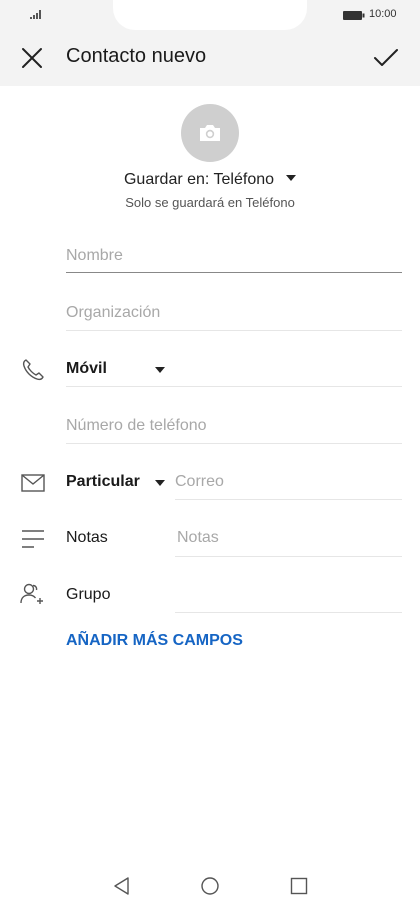  Describe the element at coordinates (33, 483) in the screenshot. I see `email-icon` at that location.